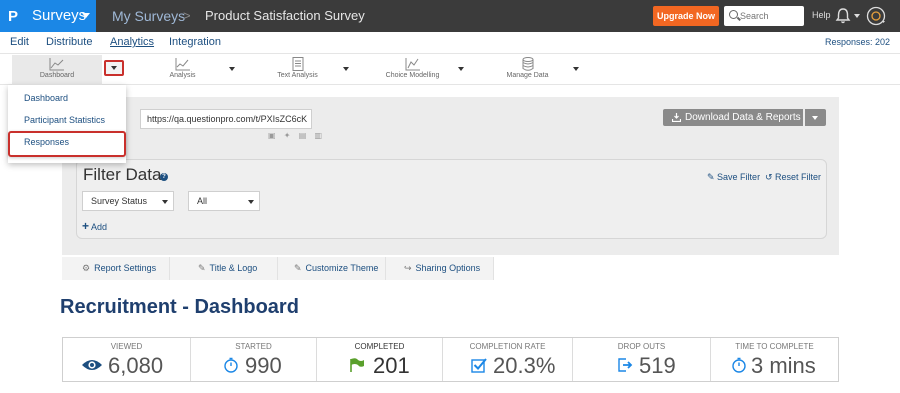 This screenshot has height=393, width=900. I want to click on stat-label: VIEWED, so click(126, 346).